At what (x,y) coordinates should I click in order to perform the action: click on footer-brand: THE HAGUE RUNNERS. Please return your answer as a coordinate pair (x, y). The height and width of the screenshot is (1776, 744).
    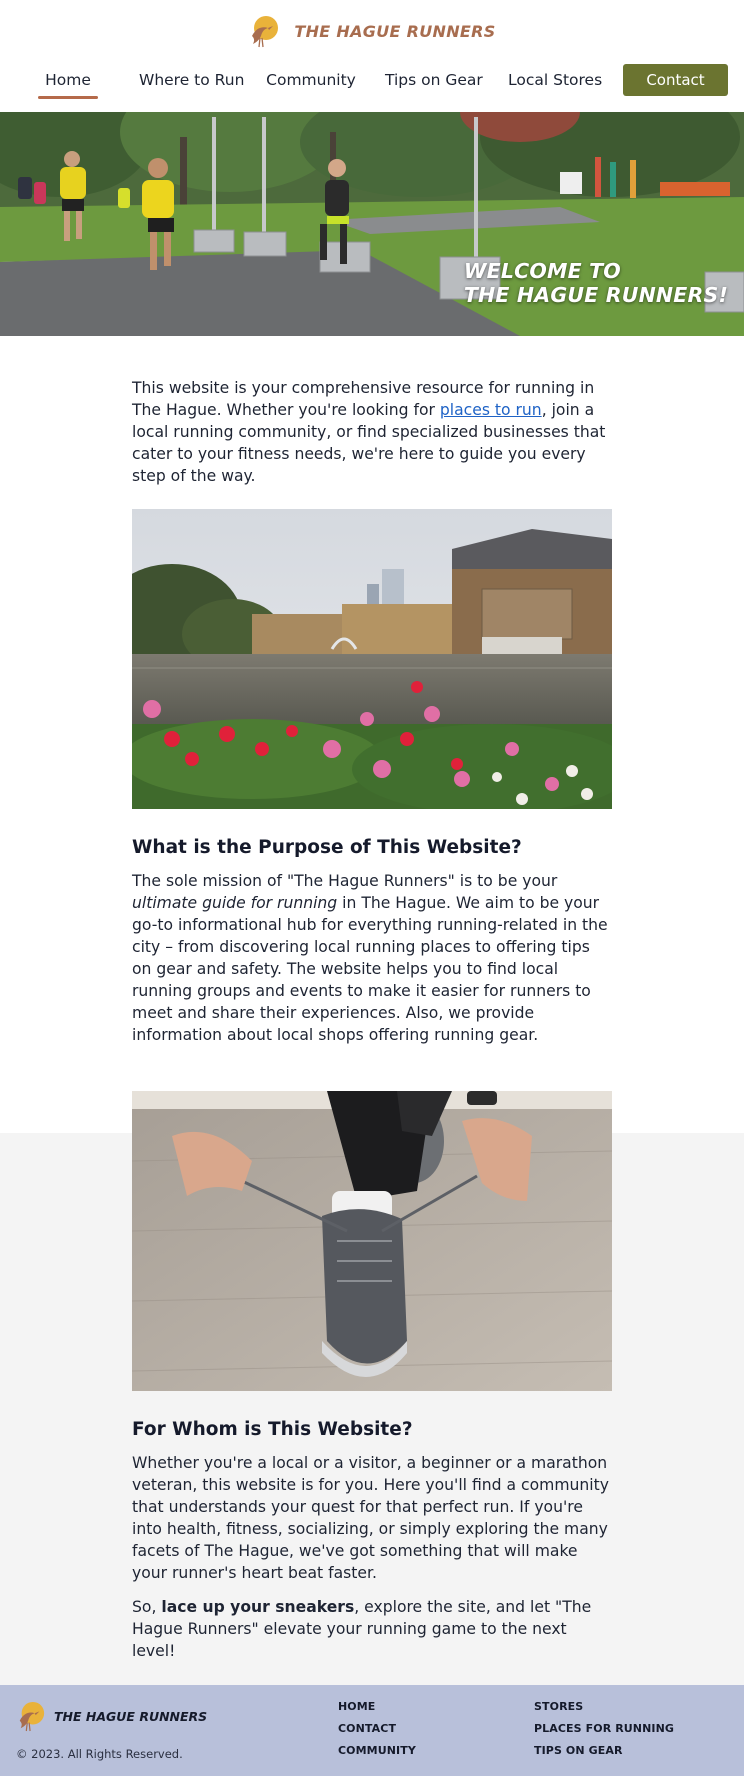
    Looking at the image, I should click on (111, 1716).